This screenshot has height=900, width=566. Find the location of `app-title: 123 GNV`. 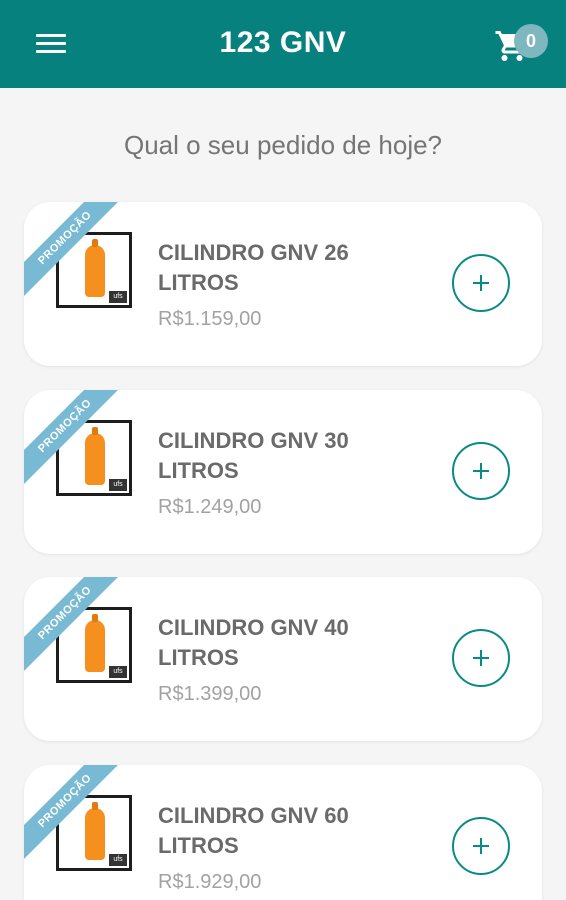

app-title: 123 GNV is located at coordinates (283, 42).